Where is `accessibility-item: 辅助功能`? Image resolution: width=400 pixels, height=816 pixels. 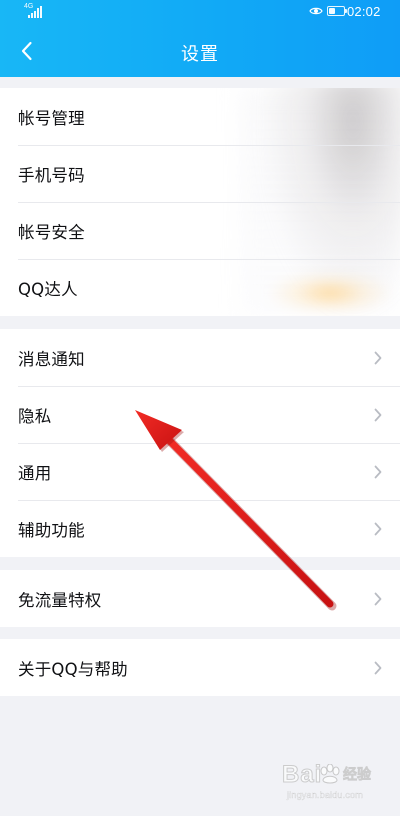 accessibility-item: 辅助功能 is located at coordinates (200, 528).